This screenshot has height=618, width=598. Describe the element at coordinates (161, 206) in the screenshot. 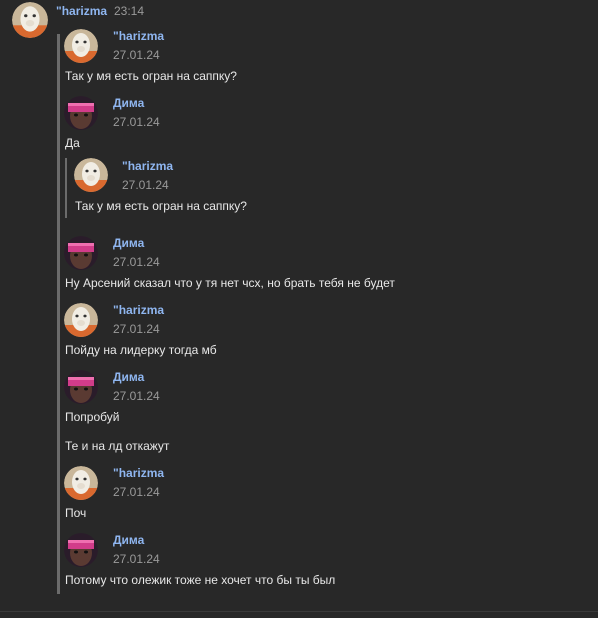

I see `quote-text: Так у мя есть огран на саппку?` at that location.